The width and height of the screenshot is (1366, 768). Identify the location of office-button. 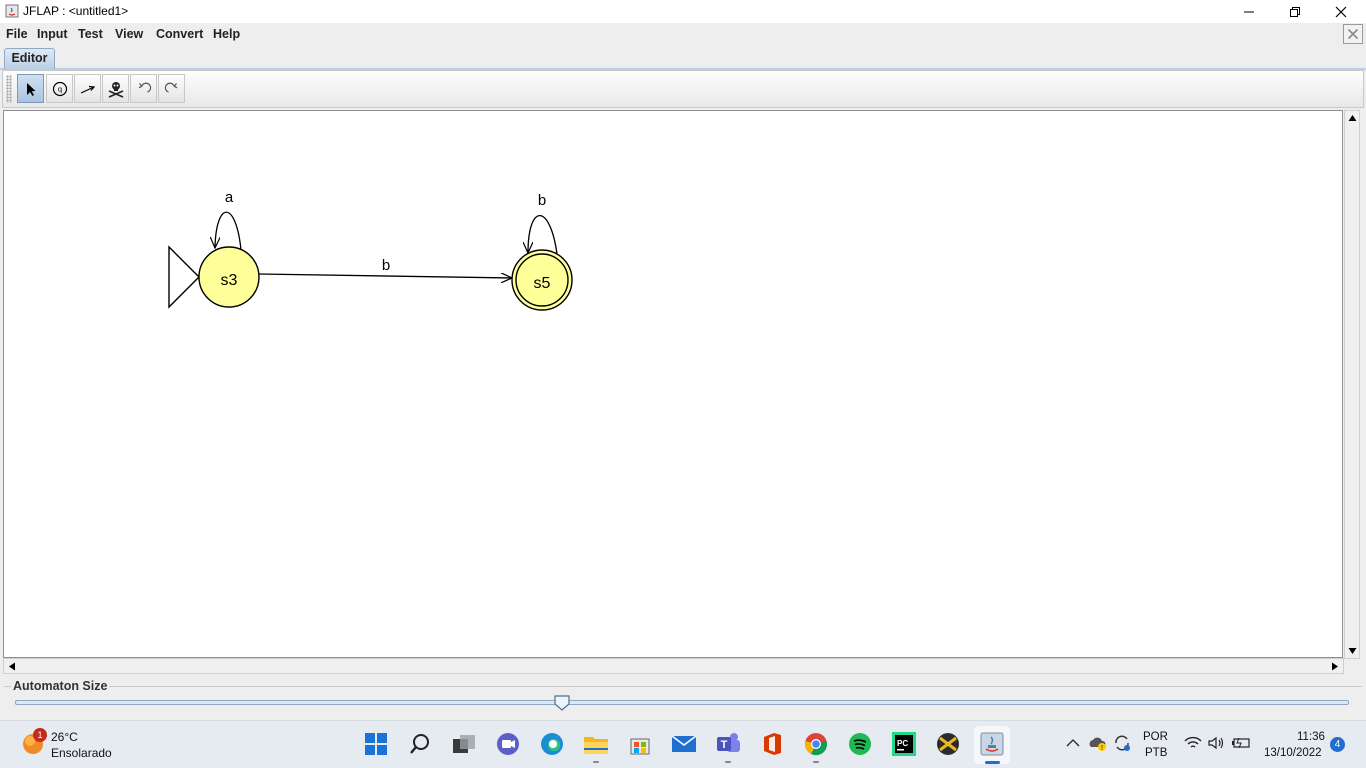
(772, 744).